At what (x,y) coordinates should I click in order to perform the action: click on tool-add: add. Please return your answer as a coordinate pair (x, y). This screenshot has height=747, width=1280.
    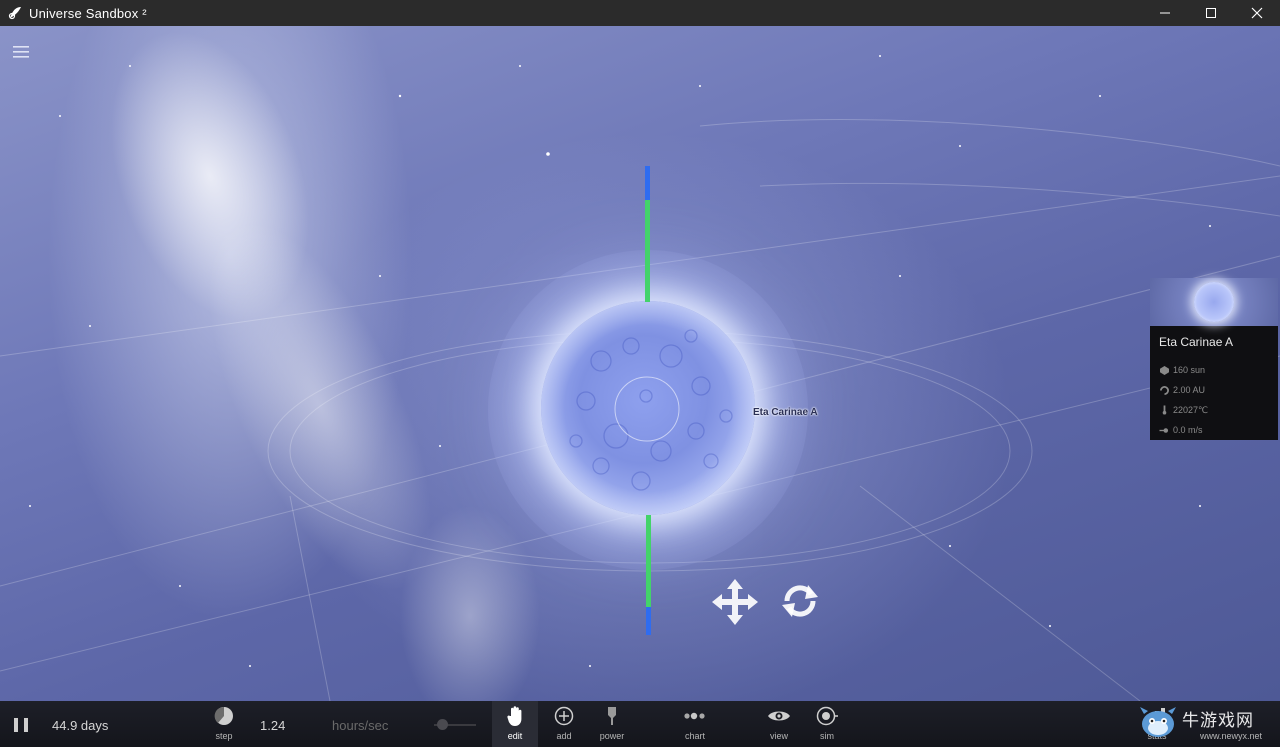
    Looking at the image, I should click on (564, 724).